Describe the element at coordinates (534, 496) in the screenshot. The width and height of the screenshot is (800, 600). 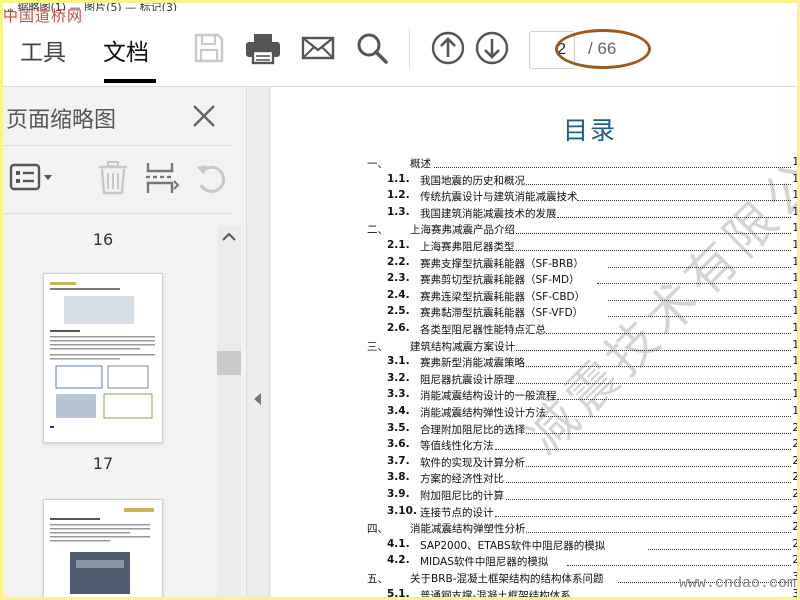
I see `toc-entry: 3.9. 附加阻尼比的计算 2` at that location.